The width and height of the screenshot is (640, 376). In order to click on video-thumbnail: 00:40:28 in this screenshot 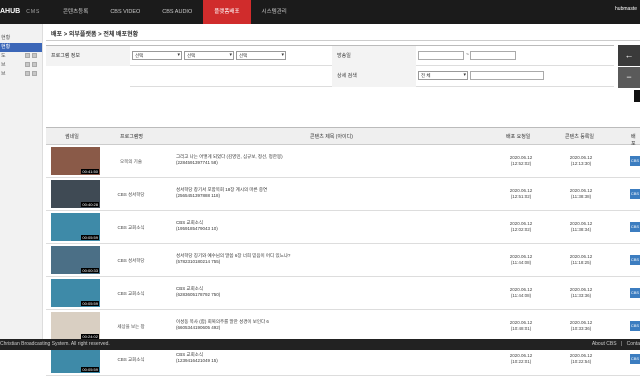, I will do `click(75, 194)`.